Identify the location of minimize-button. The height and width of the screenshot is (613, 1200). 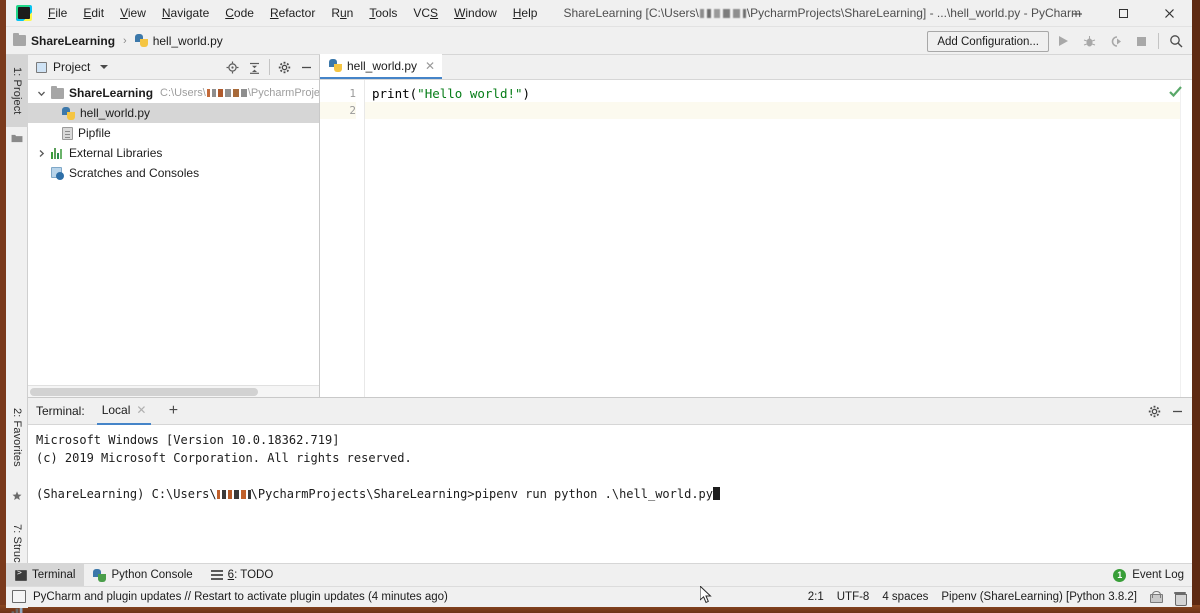
(1077, 13).